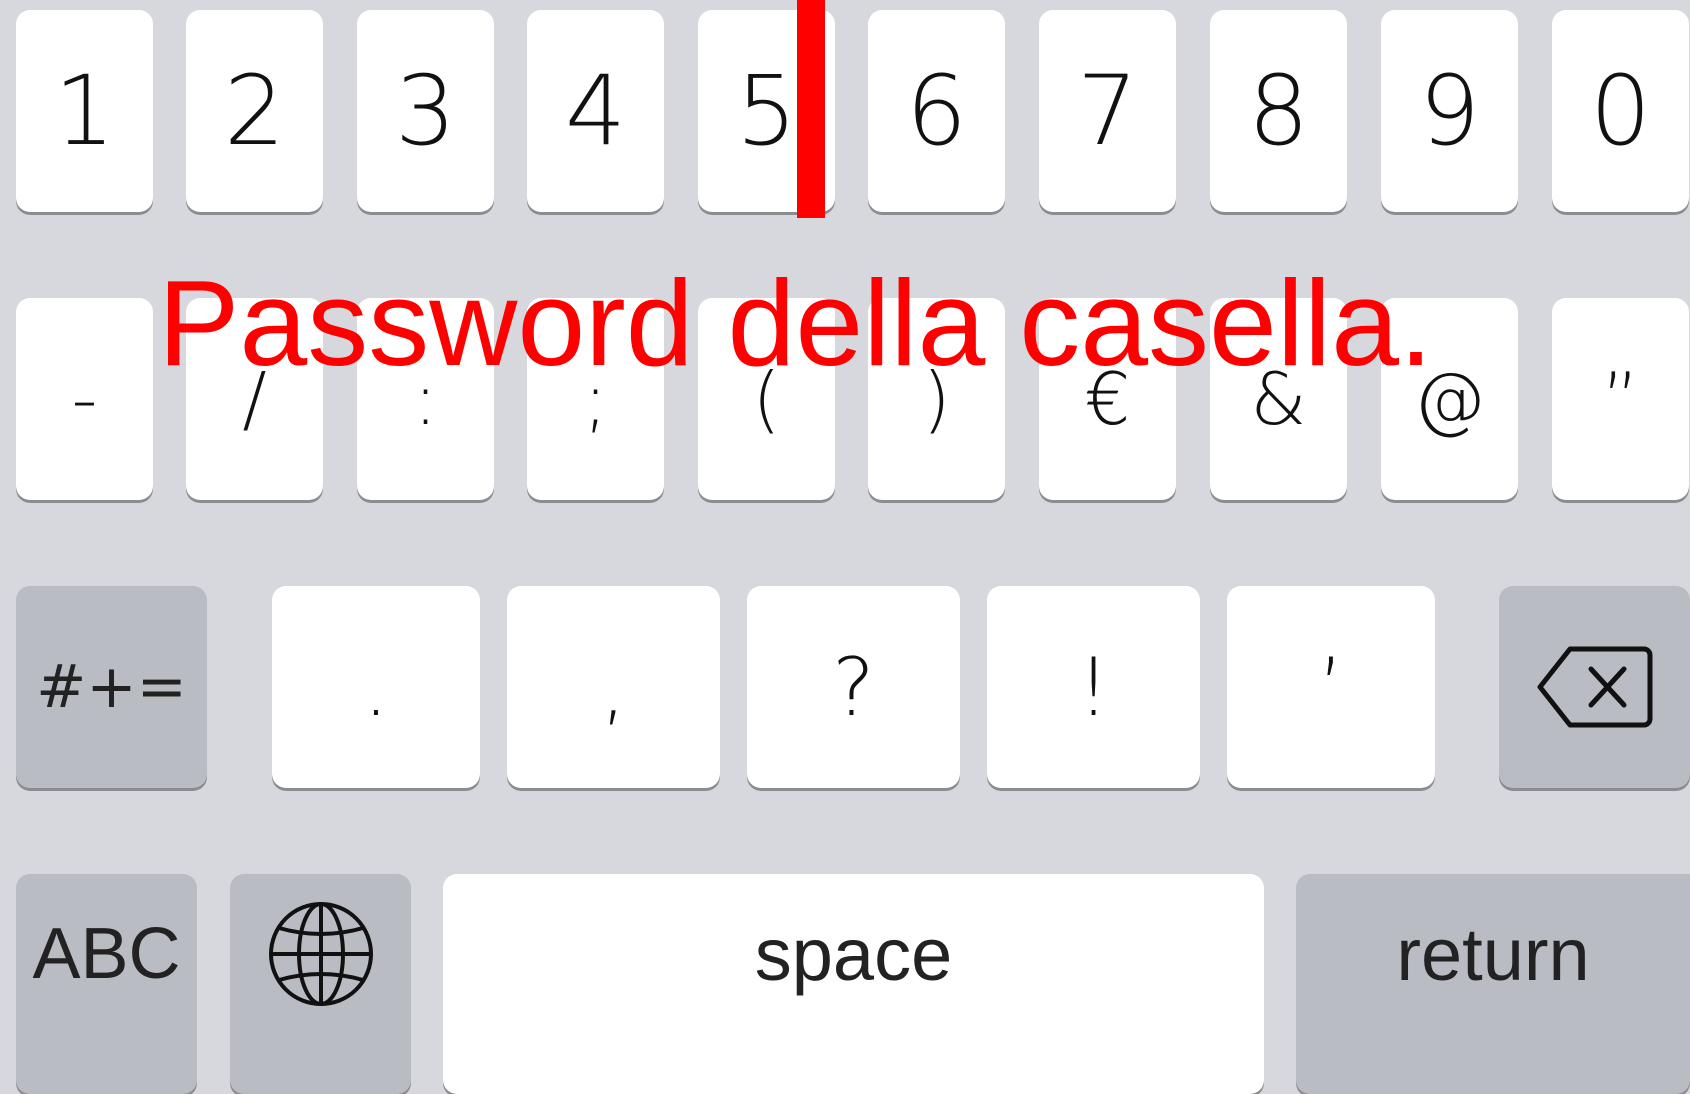  I want to click on key-apostrophe: ’, so click(1331, 687).